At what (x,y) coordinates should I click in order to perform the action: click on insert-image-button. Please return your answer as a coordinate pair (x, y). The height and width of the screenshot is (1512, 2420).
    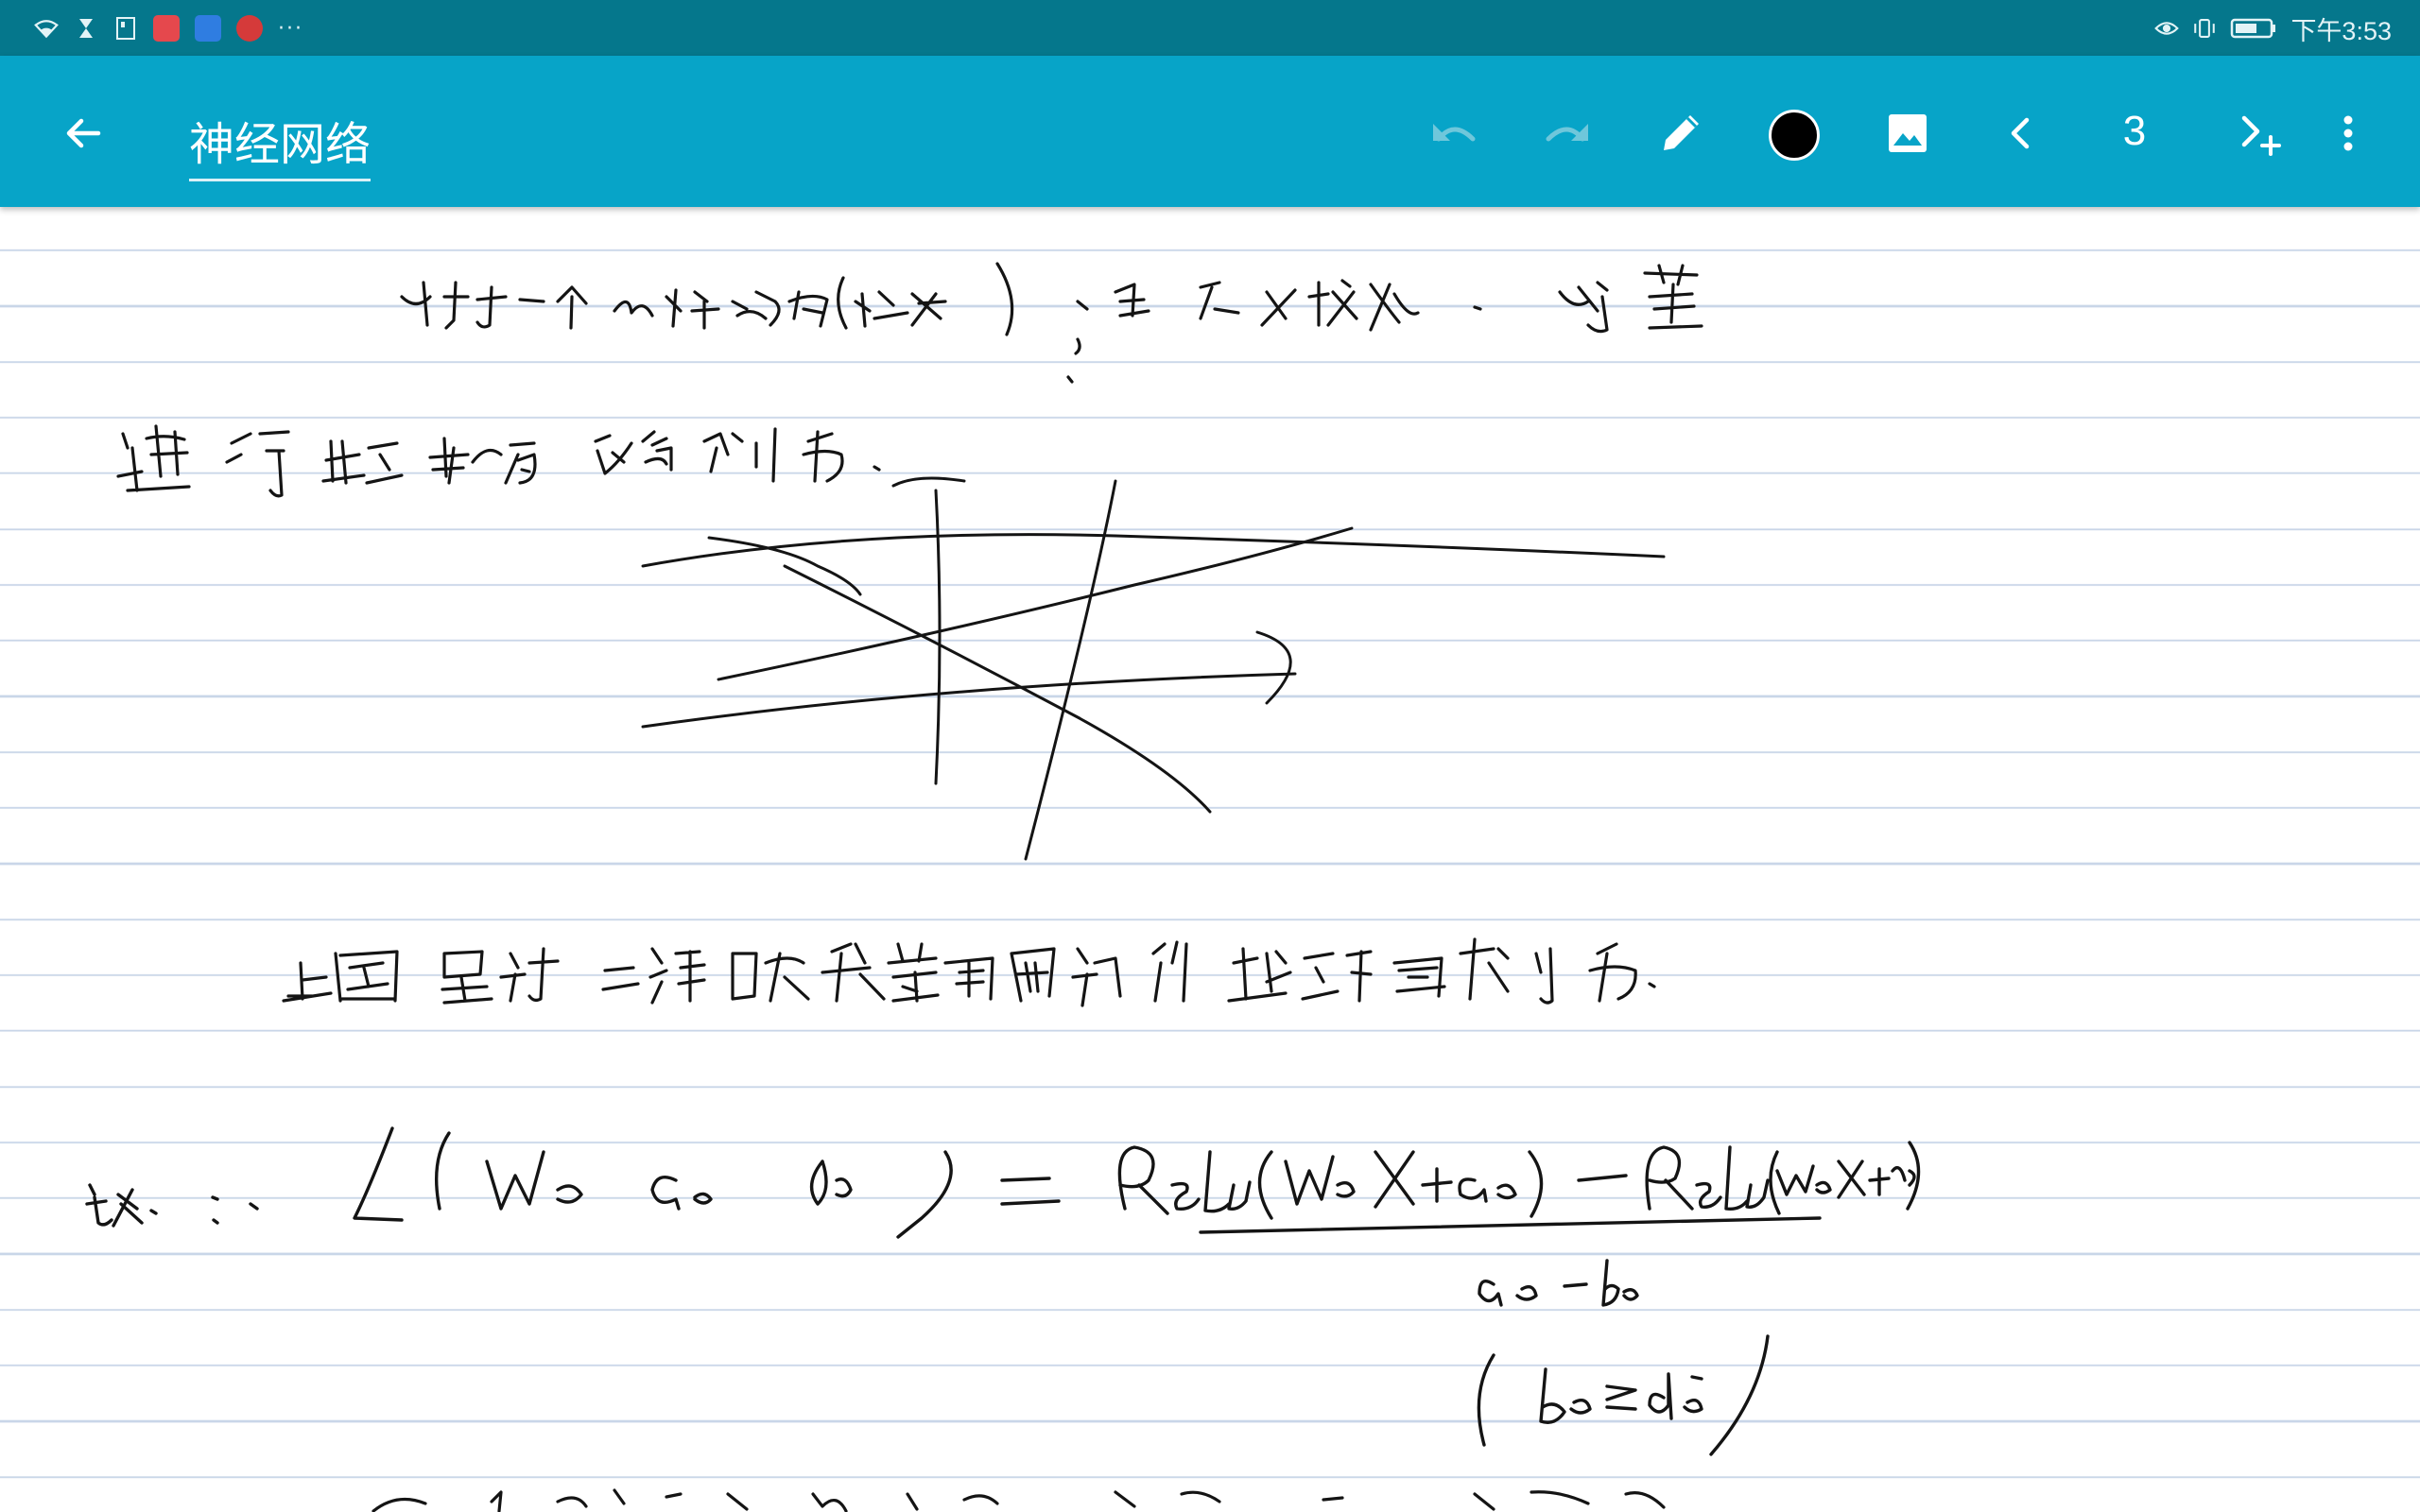
    Looking at the image, I should click on (1907, 135).